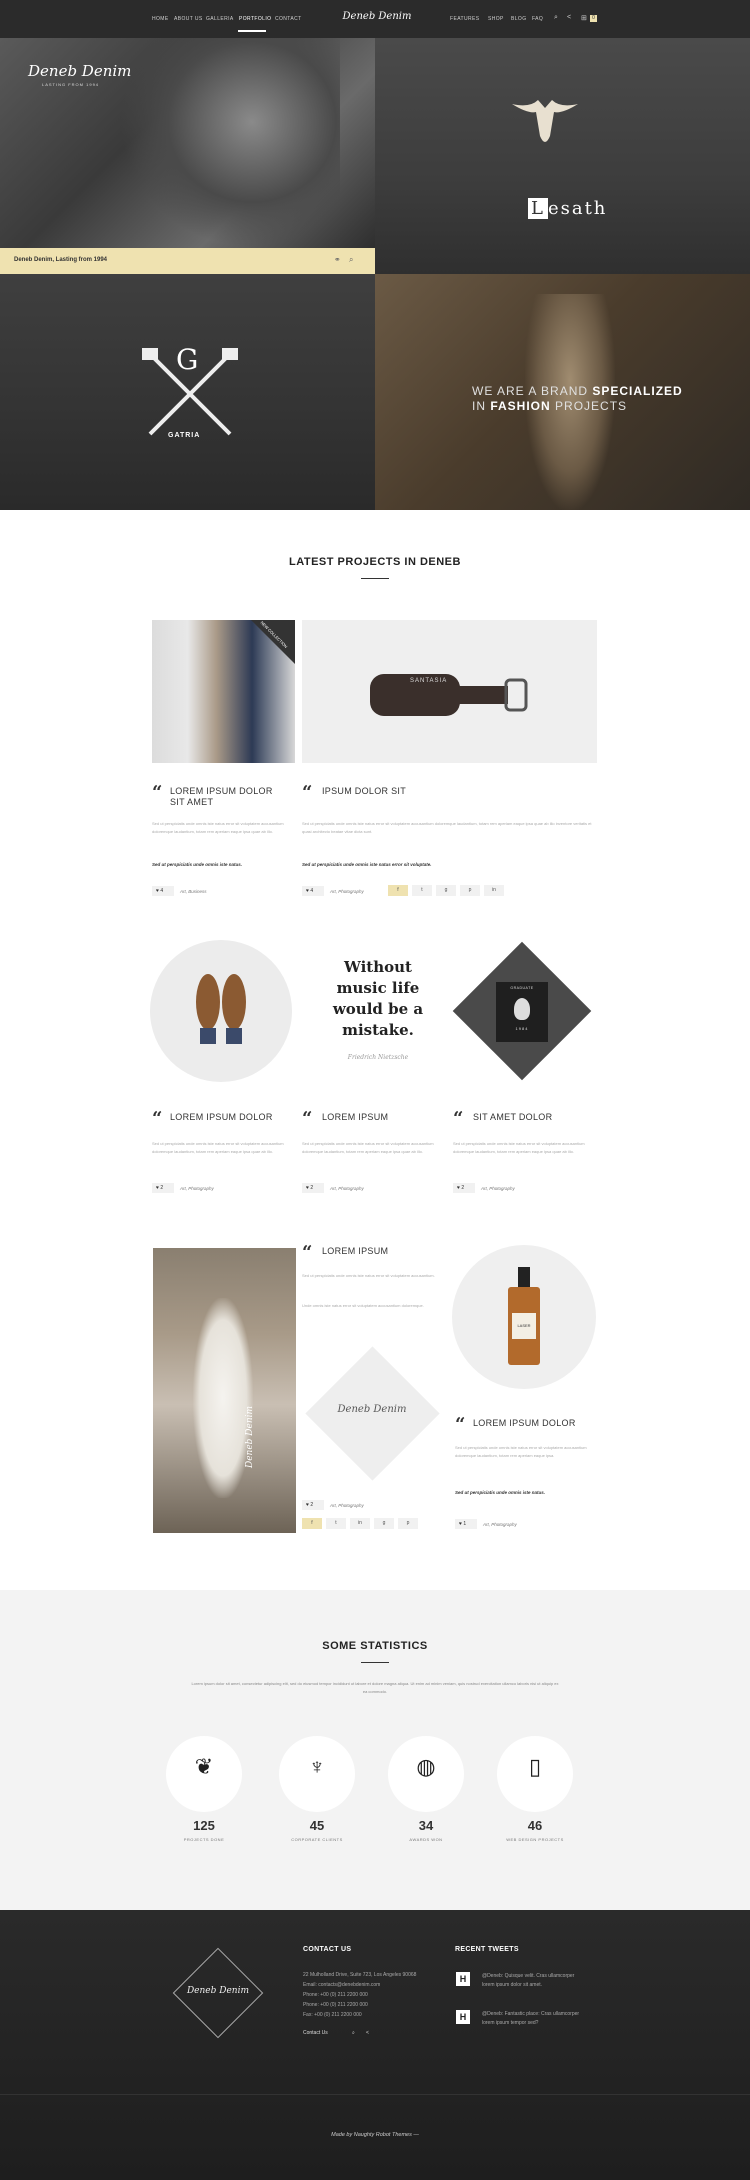 This screenshot has width=750, height=2180. I want to click on badge-year: 1984, so click(522, 1028).